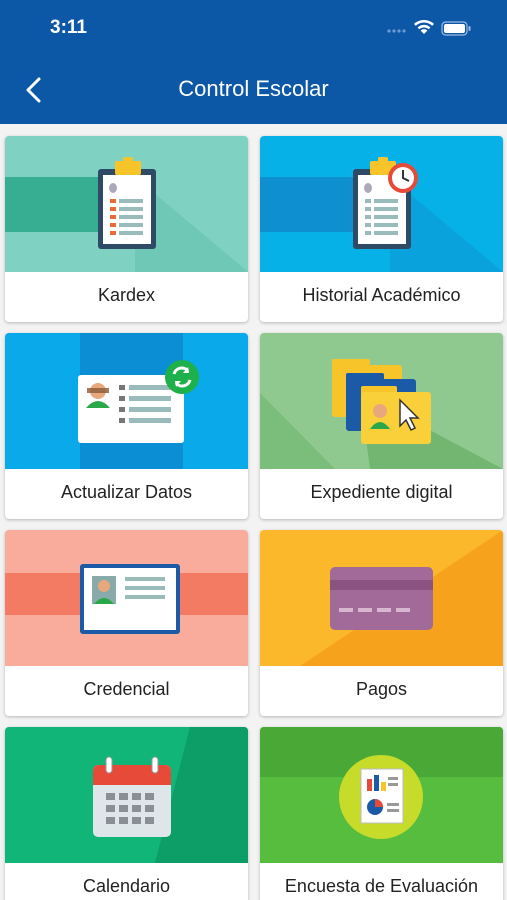 The image size is (507, 900). I want to click on status-icons, so click(433, 28).